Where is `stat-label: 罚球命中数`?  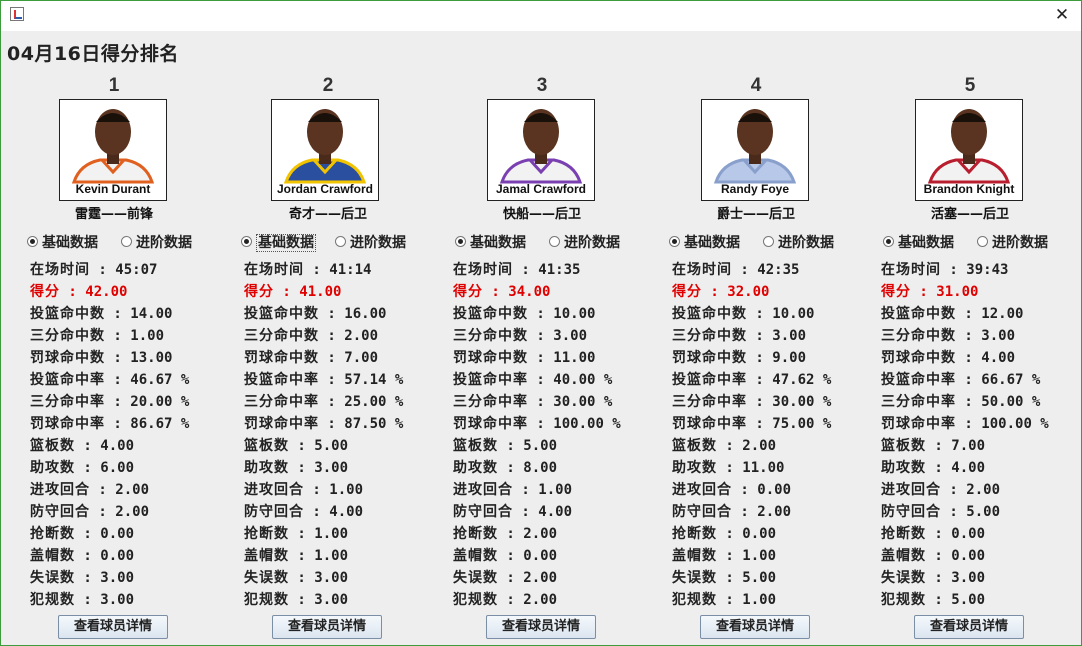 stat-label: 罚球命中数 is located at coordinates (918, 358).